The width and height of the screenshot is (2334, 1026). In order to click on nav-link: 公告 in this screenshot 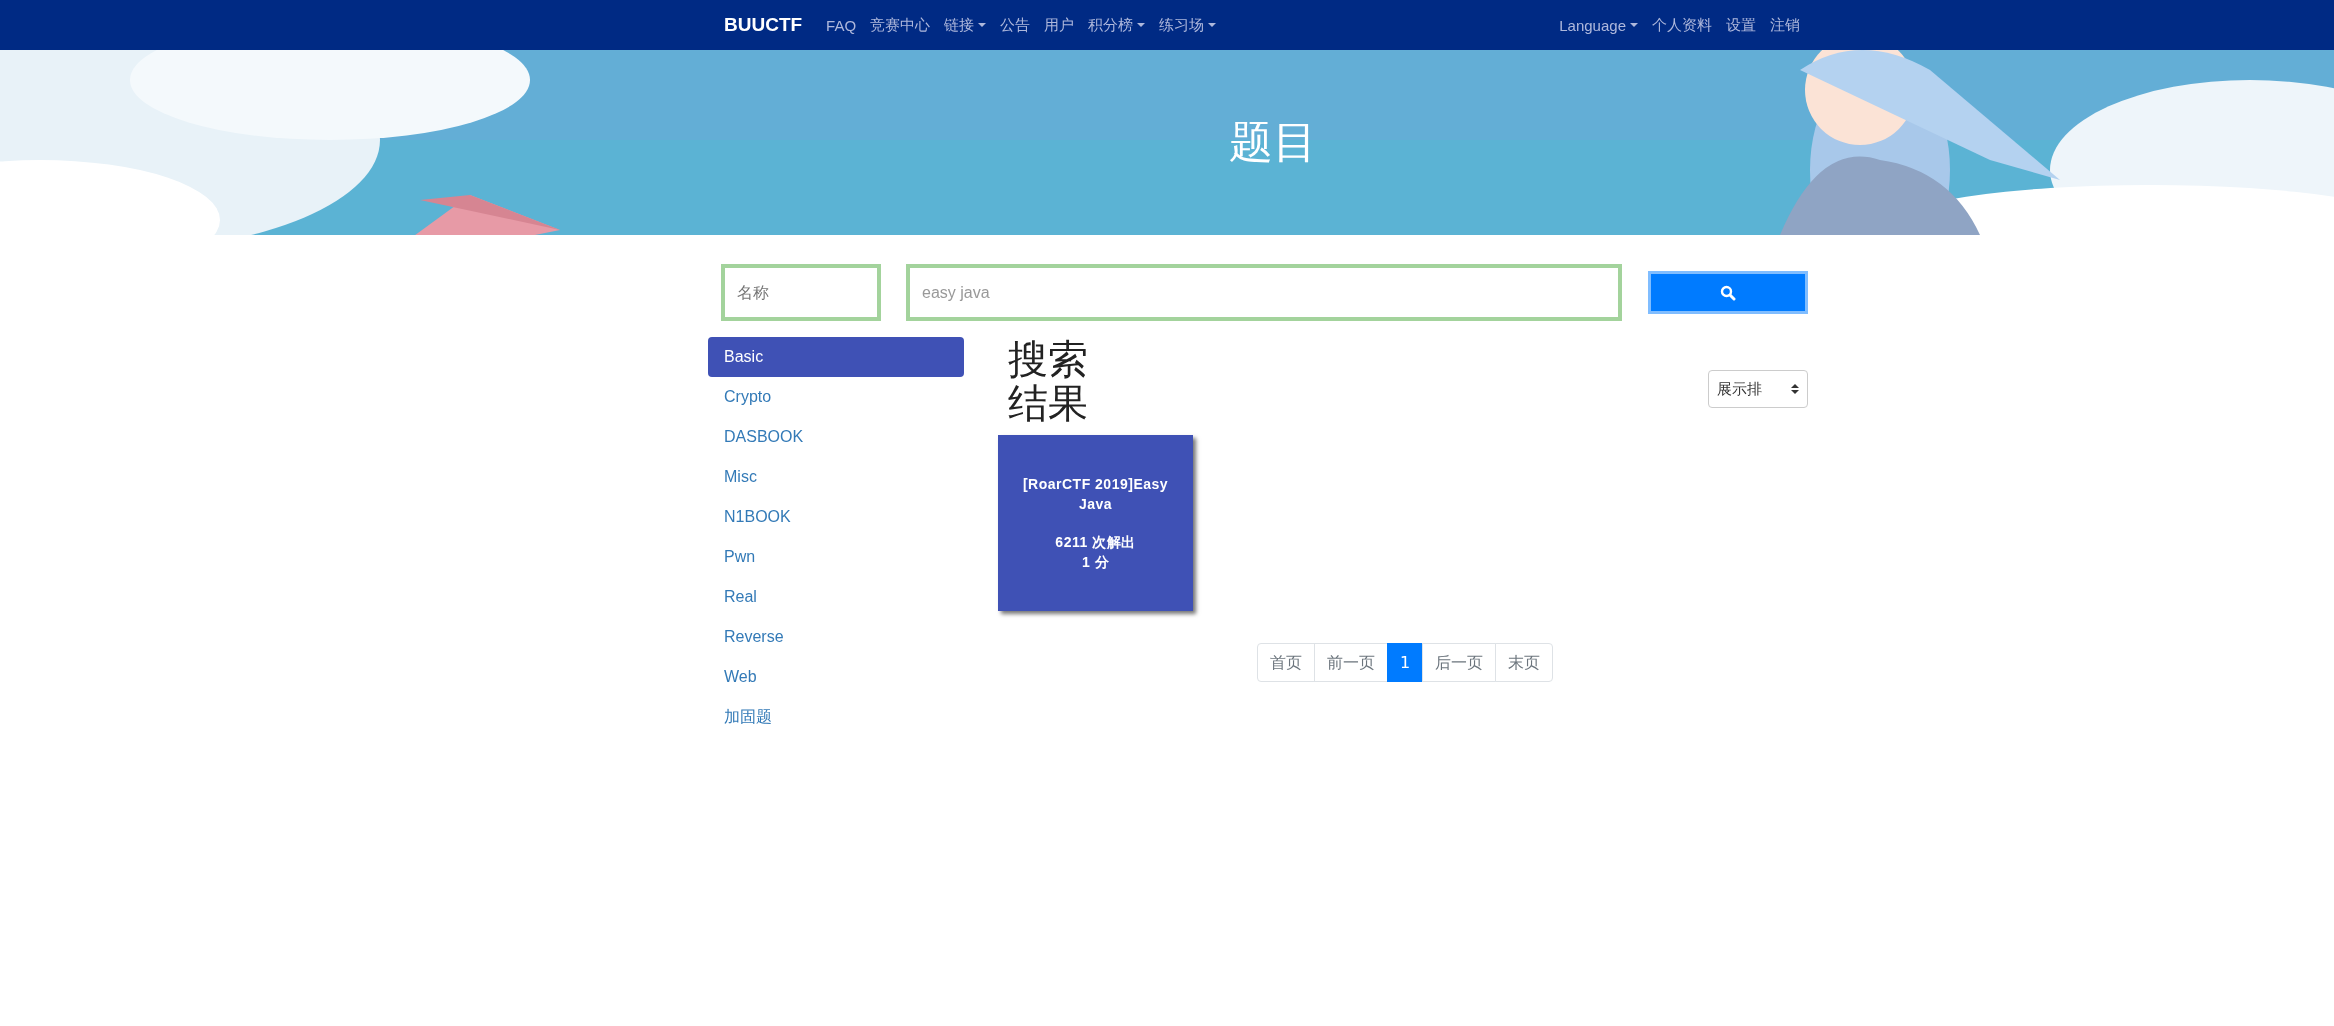, I will do `click(1015, 25)`.